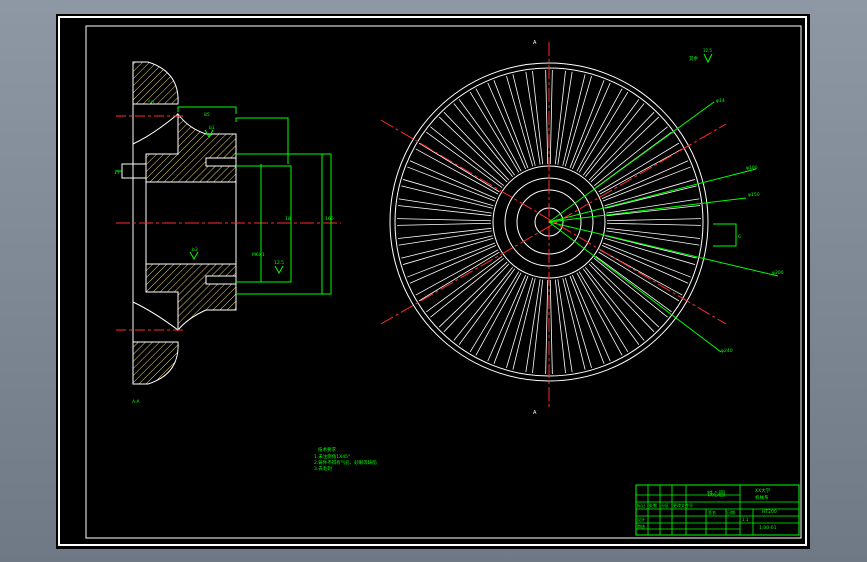 The height and width of the screenshot is (562, 867). I want to click on tb-cell: 处数, so click(653, 505).